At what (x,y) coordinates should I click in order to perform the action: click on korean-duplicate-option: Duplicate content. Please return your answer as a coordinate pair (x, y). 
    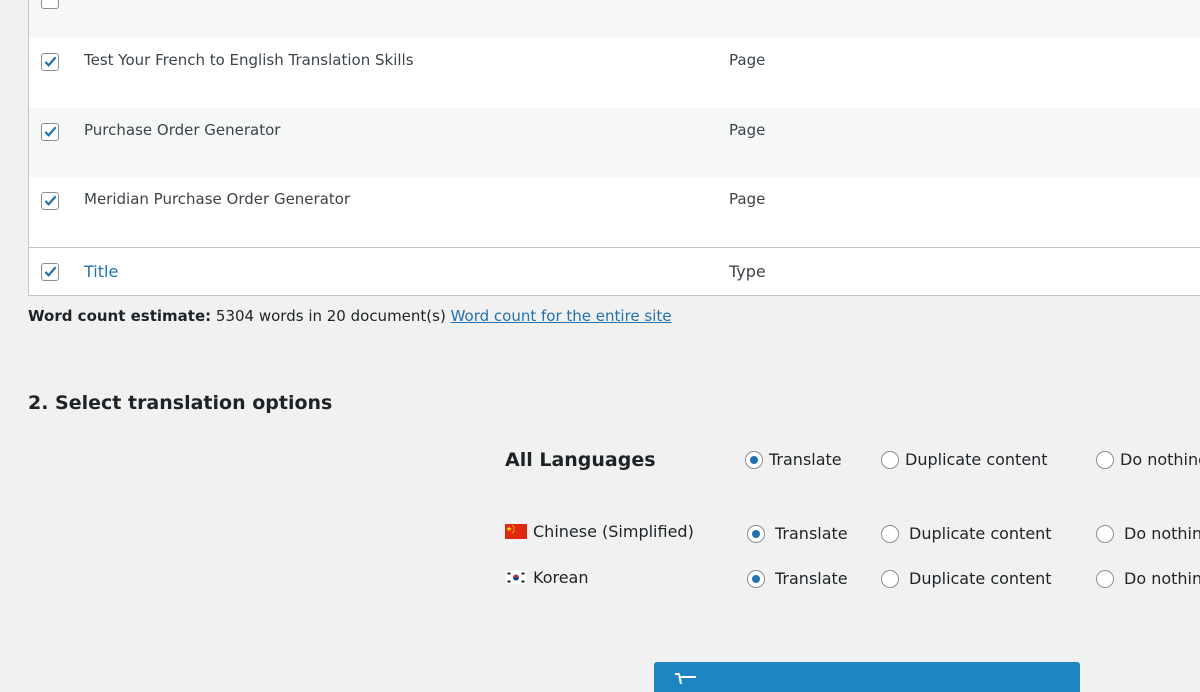
    Looking at the image, I should click on (966, 578).